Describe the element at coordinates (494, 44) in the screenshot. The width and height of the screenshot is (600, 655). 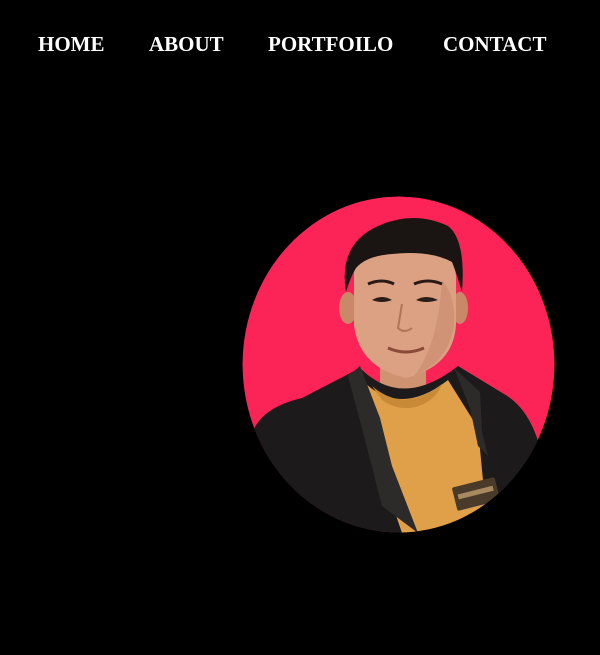
I see `nav-contact-link: CONTACT` at that location.